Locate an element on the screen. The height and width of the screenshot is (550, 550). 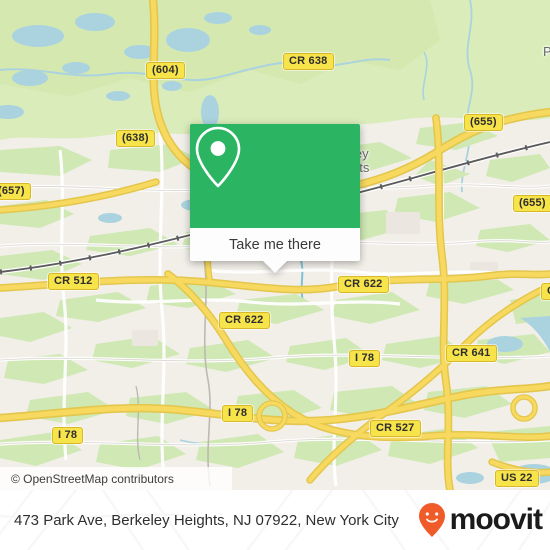
place-label: P is located at coordinates (546, 51).